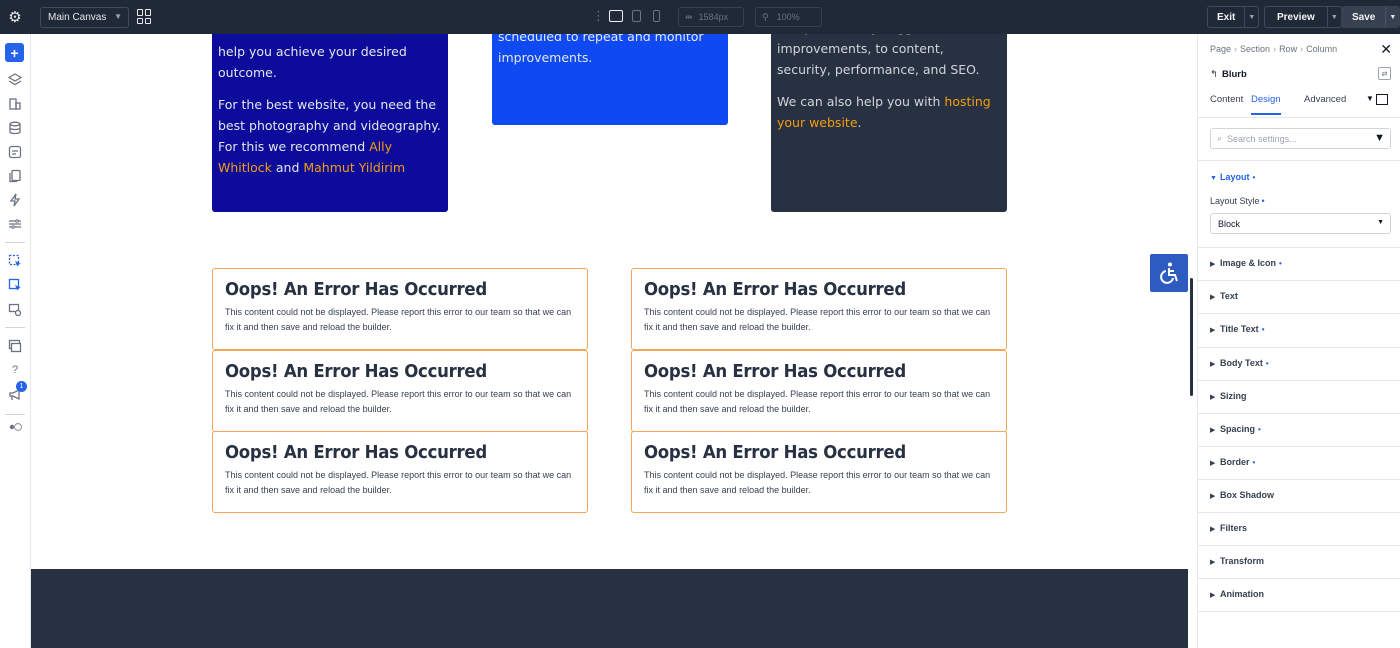 The height and width of the screenshot is (648, 1400). I want to click on phone-view-icon, so click(656, 16).